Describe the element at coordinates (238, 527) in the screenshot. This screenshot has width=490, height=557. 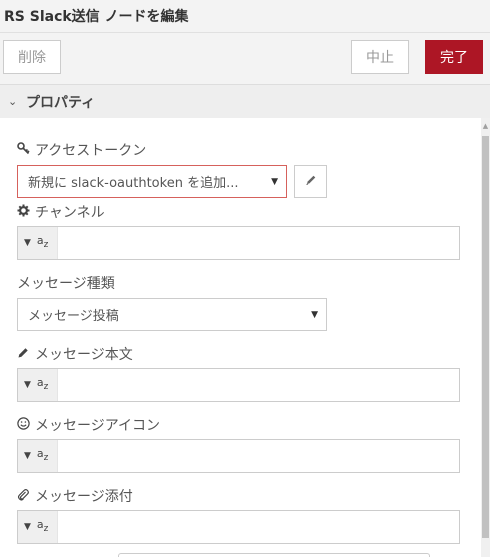
I see `message-attach-input: ▼ az` at that location.